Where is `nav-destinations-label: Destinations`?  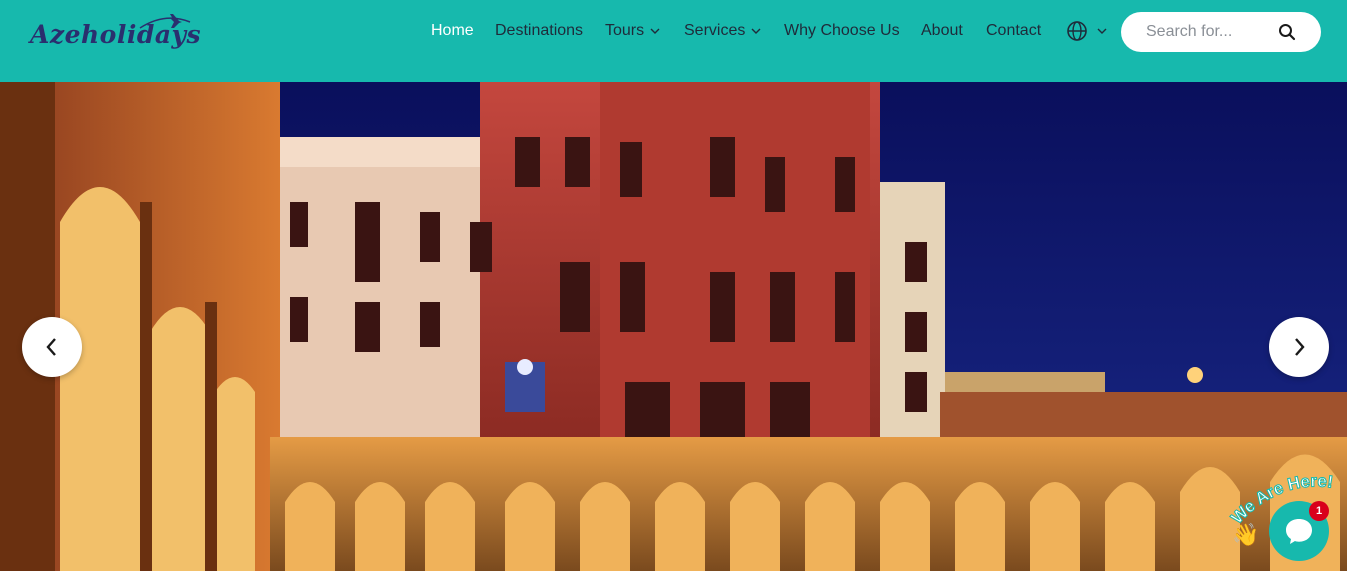
nav-destinations-label: Destinations is located at coordinates (539, 30).